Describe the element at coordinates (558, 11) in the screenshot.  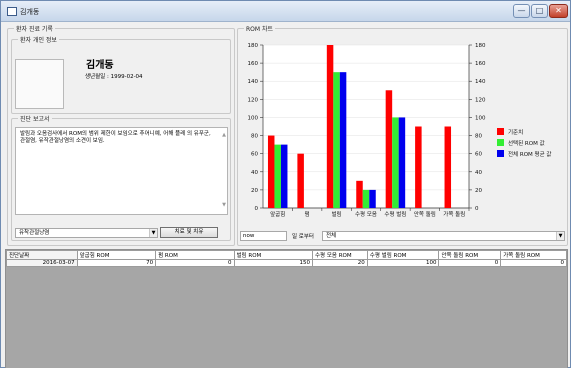
I see `close-button: ✕` at that location.